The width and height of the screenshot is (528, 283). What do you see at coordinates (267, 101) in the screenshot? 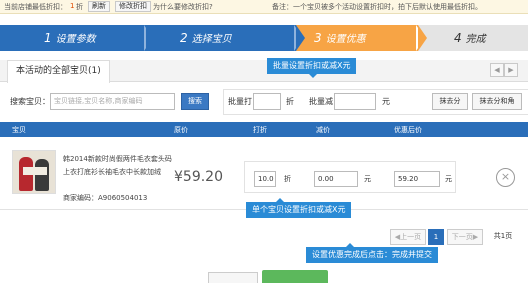
I see `batch-discount-input` at bounding box center [267, 101].